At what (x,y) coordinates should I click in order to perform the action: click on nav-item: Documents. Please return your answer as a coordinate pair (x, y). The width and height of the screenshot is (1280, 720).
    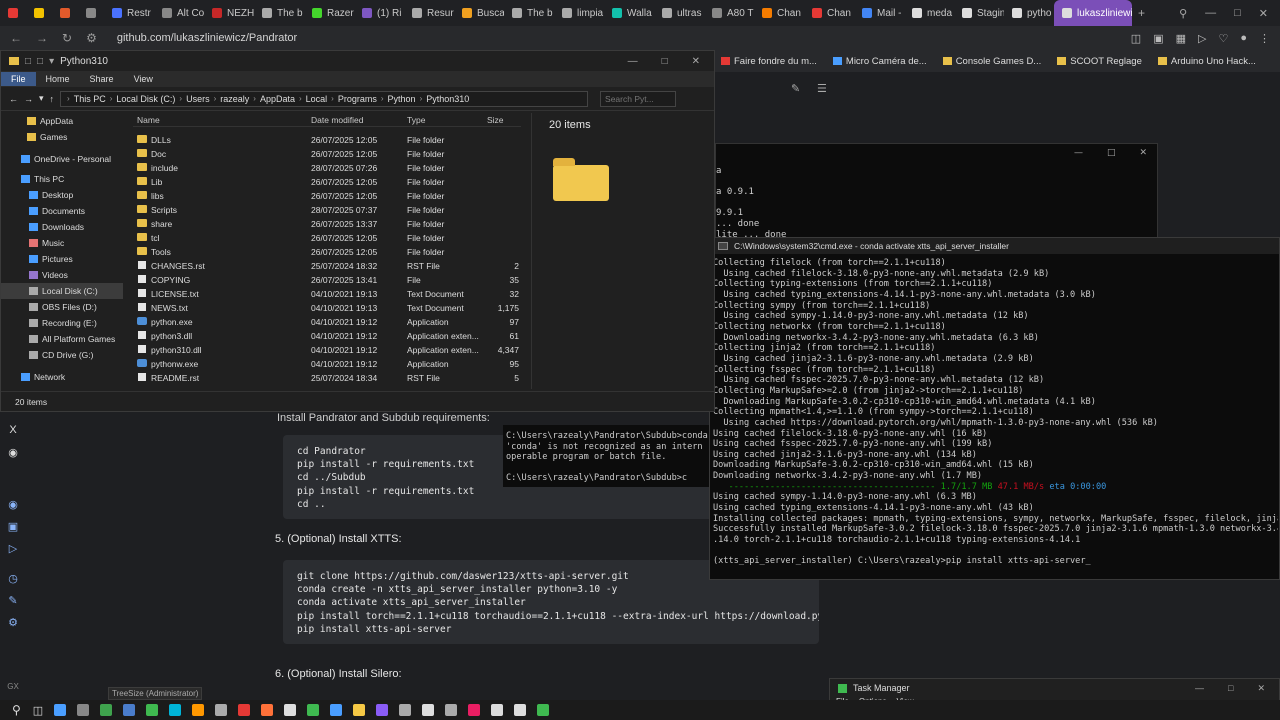
    Looking at the image, I should click on (62, 211).